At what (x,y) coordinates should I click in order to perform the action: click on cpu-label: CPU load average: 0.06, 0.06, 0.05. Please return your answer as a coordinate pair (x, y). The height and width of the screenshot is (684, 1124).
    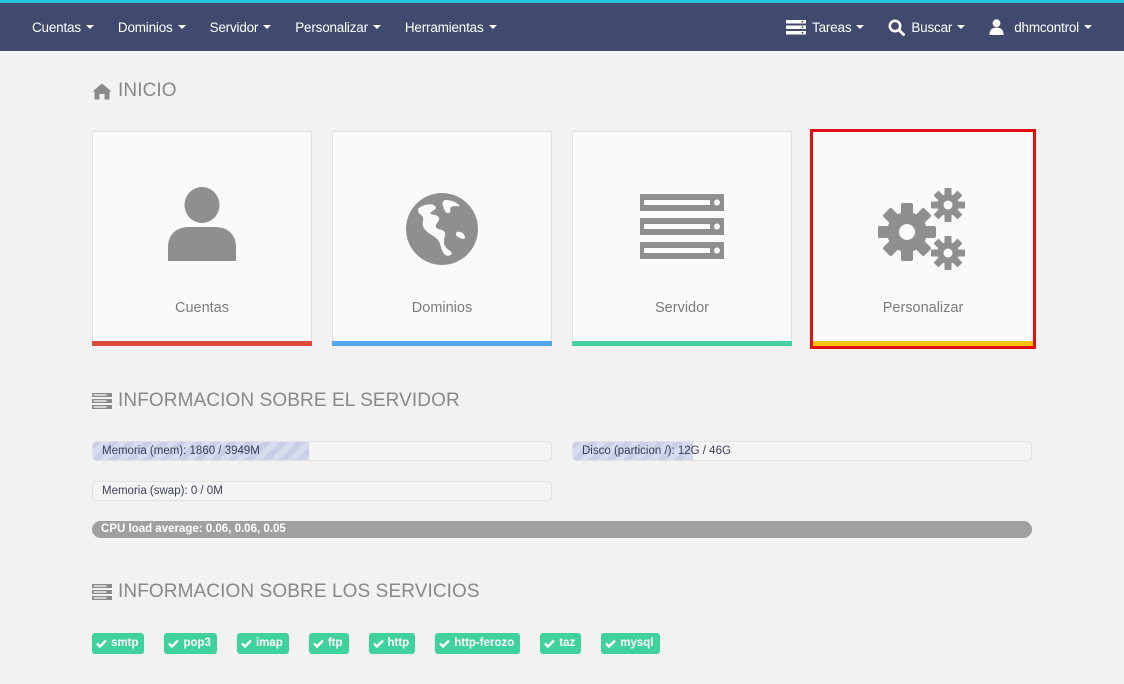
    Looking at the image, I should click on (193, 529).